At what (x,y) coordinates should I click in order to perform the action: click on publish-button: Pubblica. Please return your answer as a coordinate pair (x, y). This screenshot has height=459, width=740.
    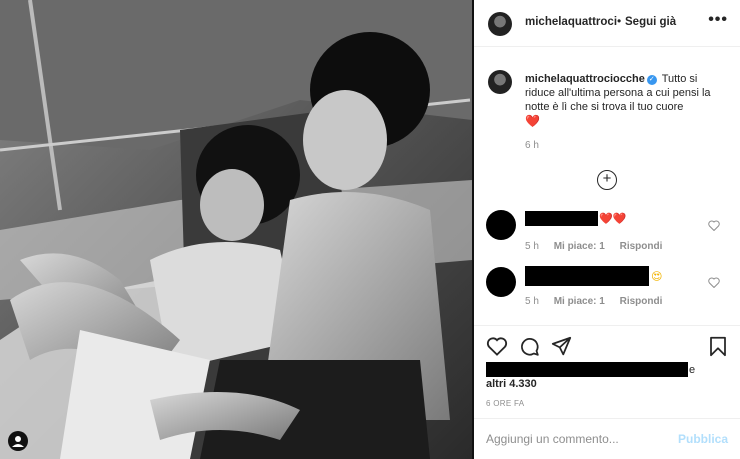
    Looking at the image, I should click on (703, 439).